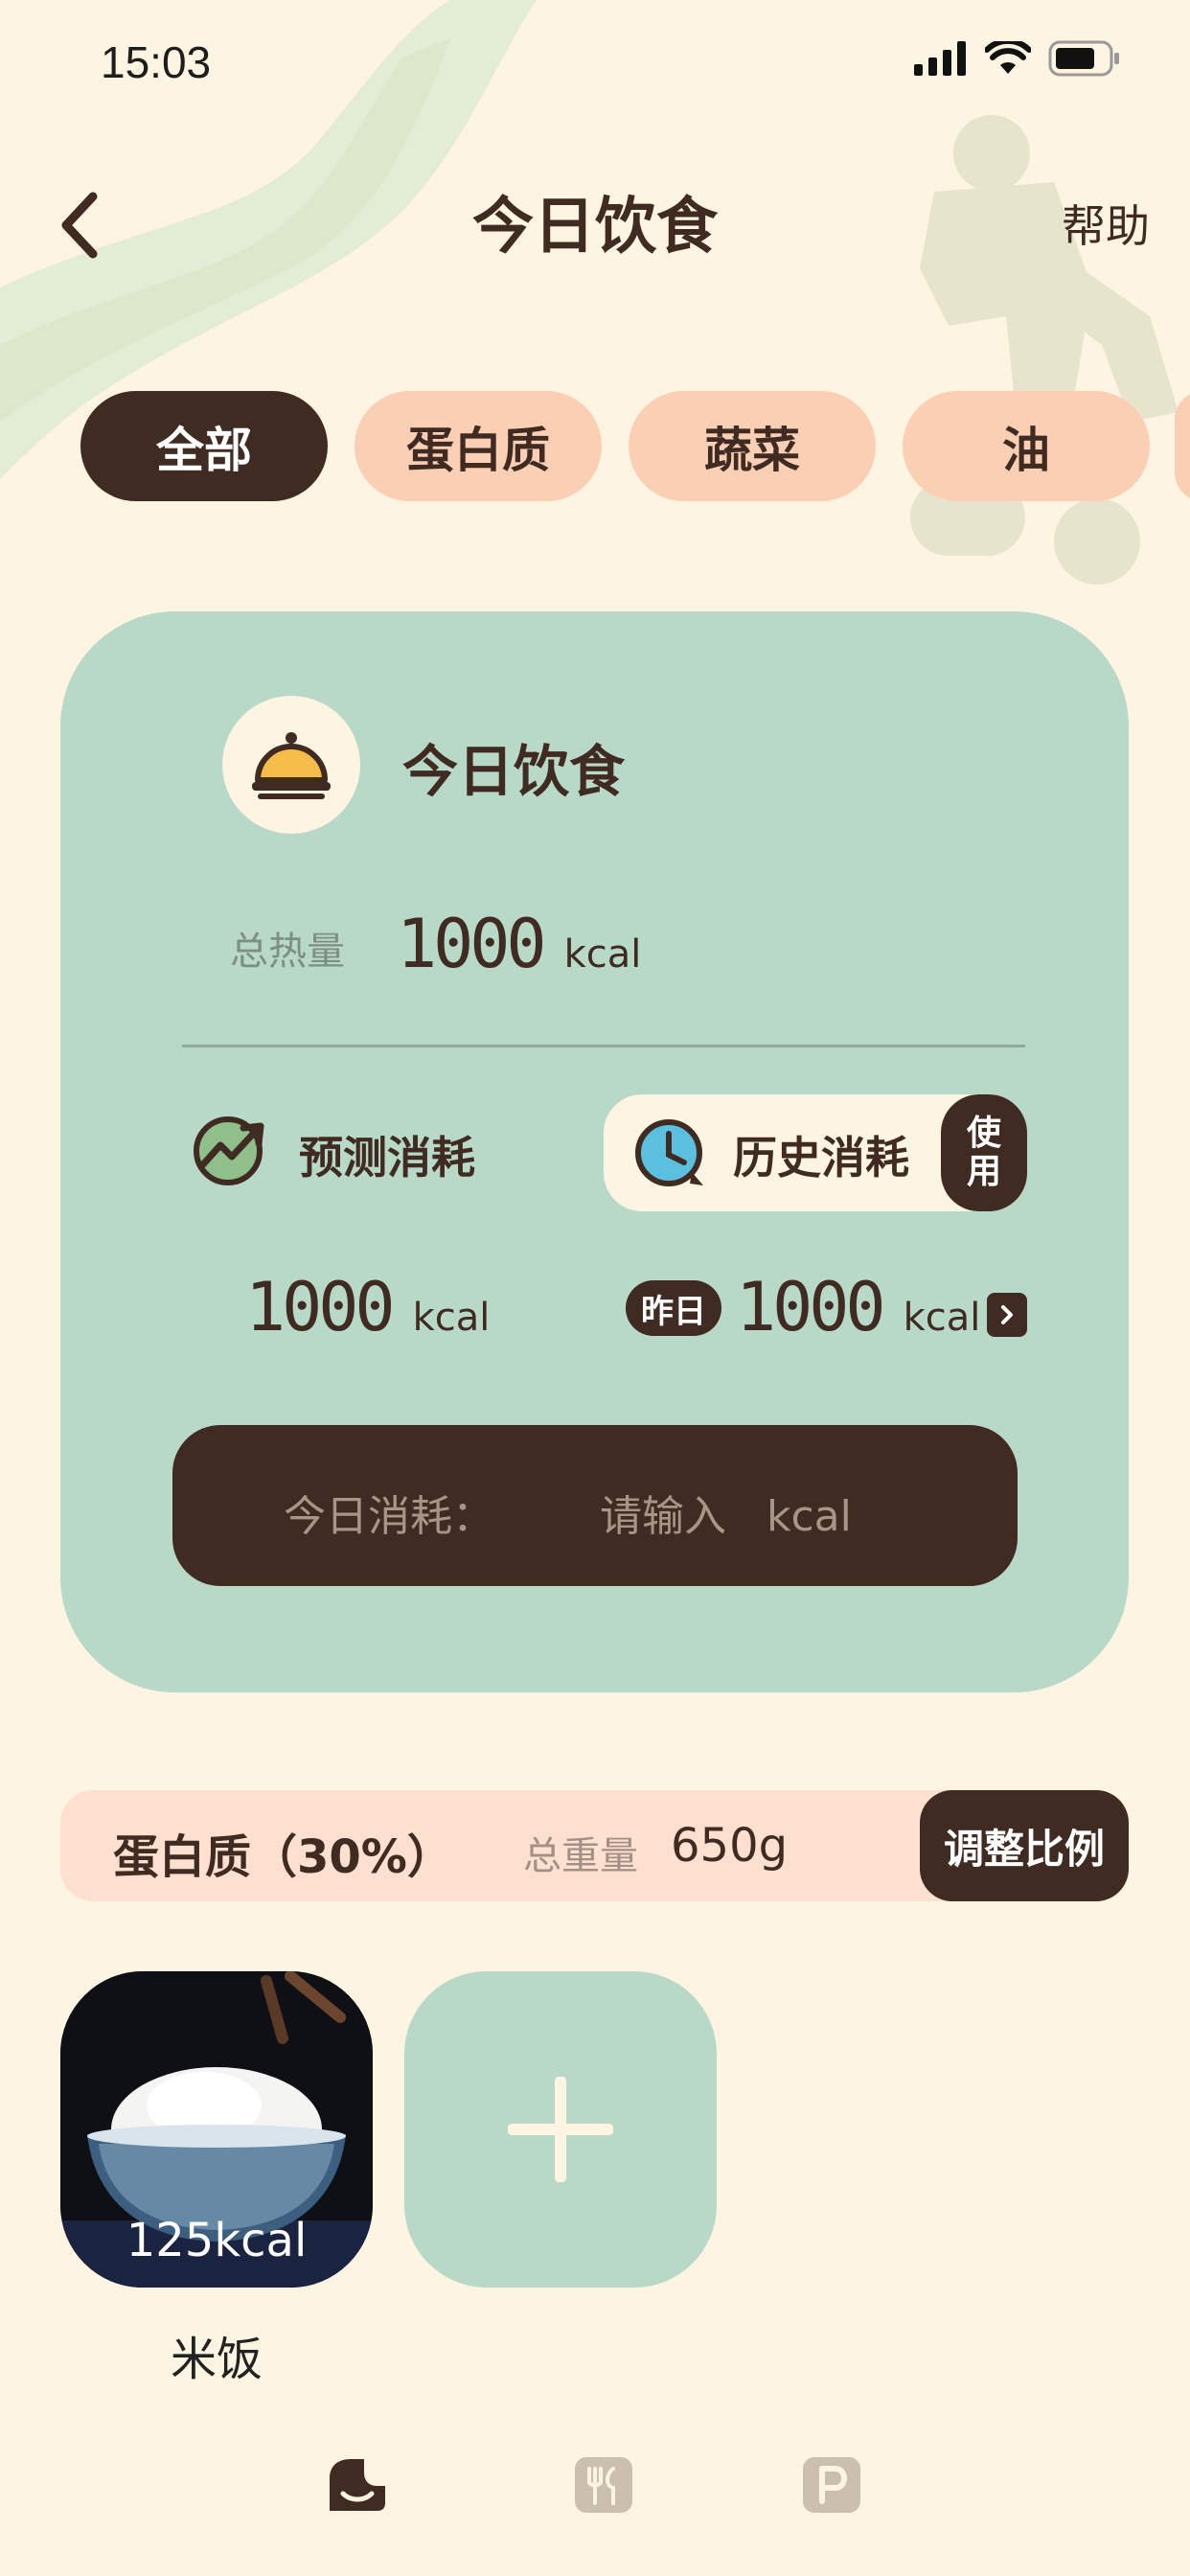 The image size is (1190, 2576). I want to click on predicted-value: 1000, so click(320, 1307).